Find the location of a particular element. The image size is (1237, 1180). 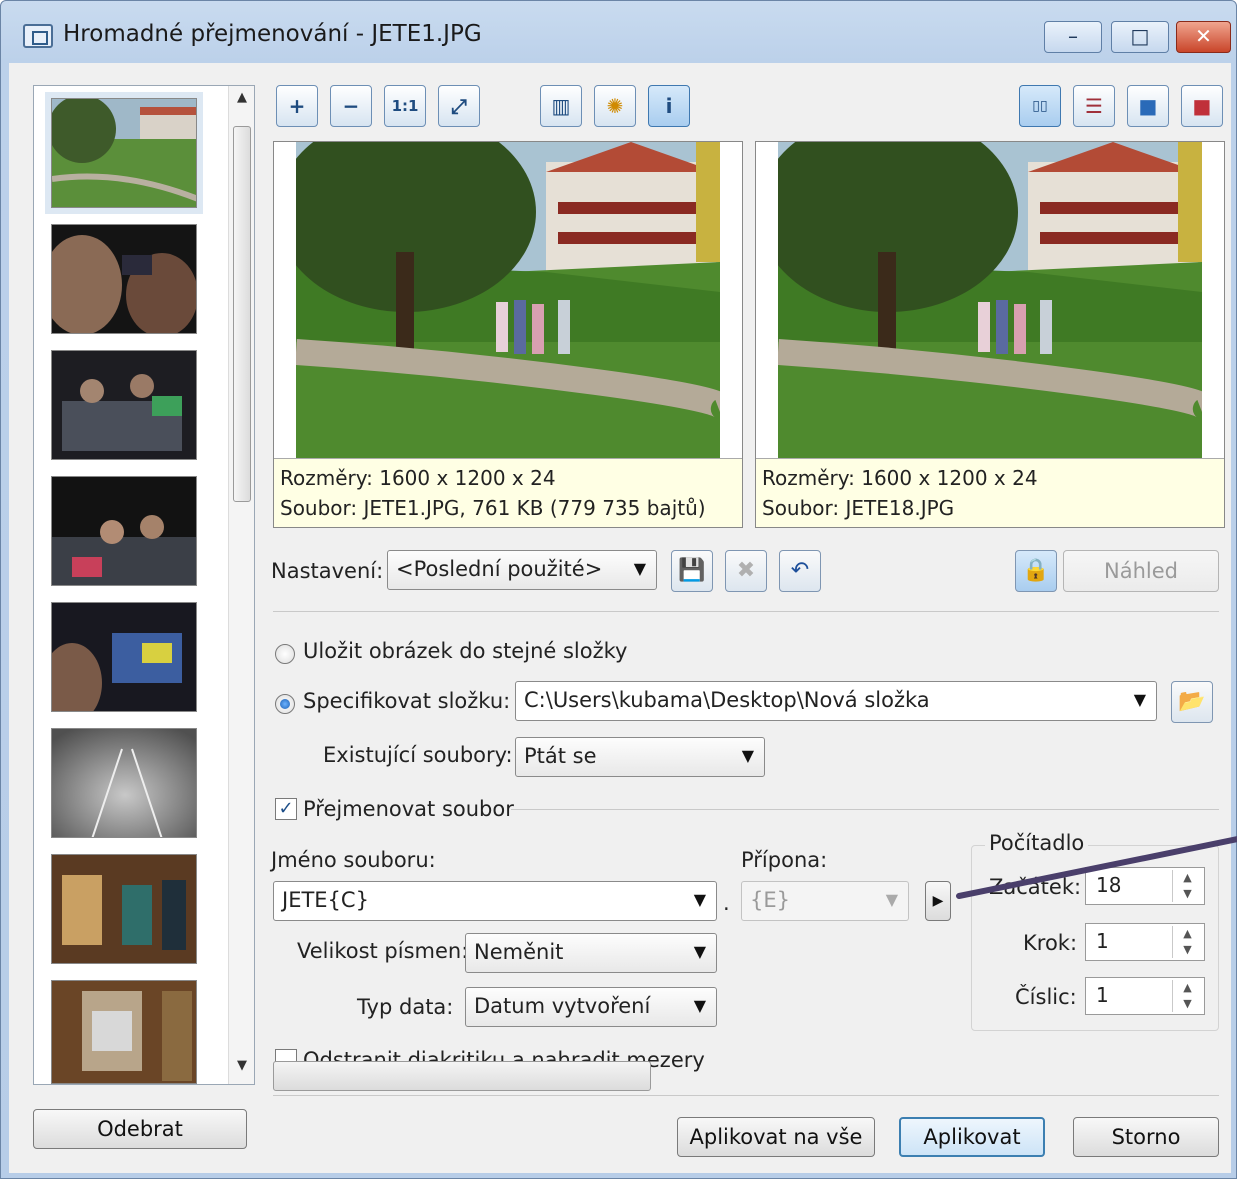

annotation-arrow-line is located at coordinates (1096, 867).